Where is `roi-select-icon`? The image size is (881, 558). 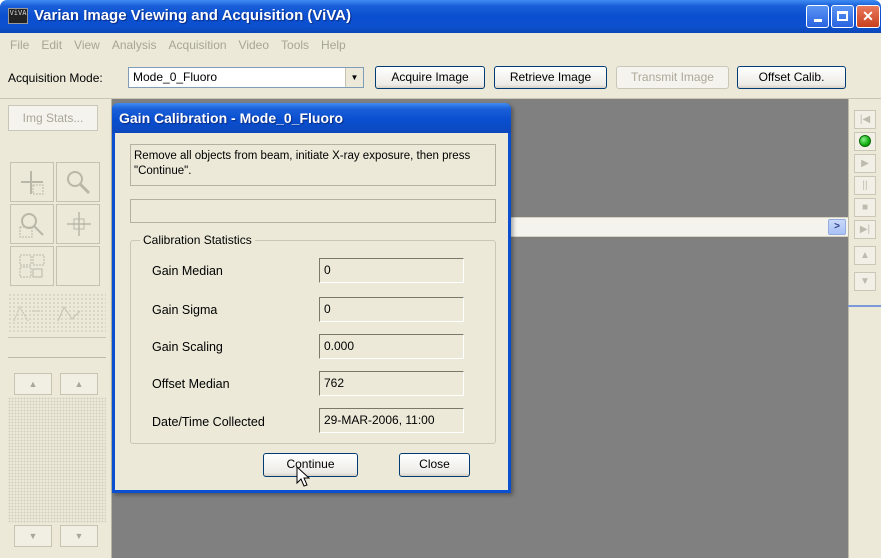 roi-select-icon is located at coordinates (32, 183).